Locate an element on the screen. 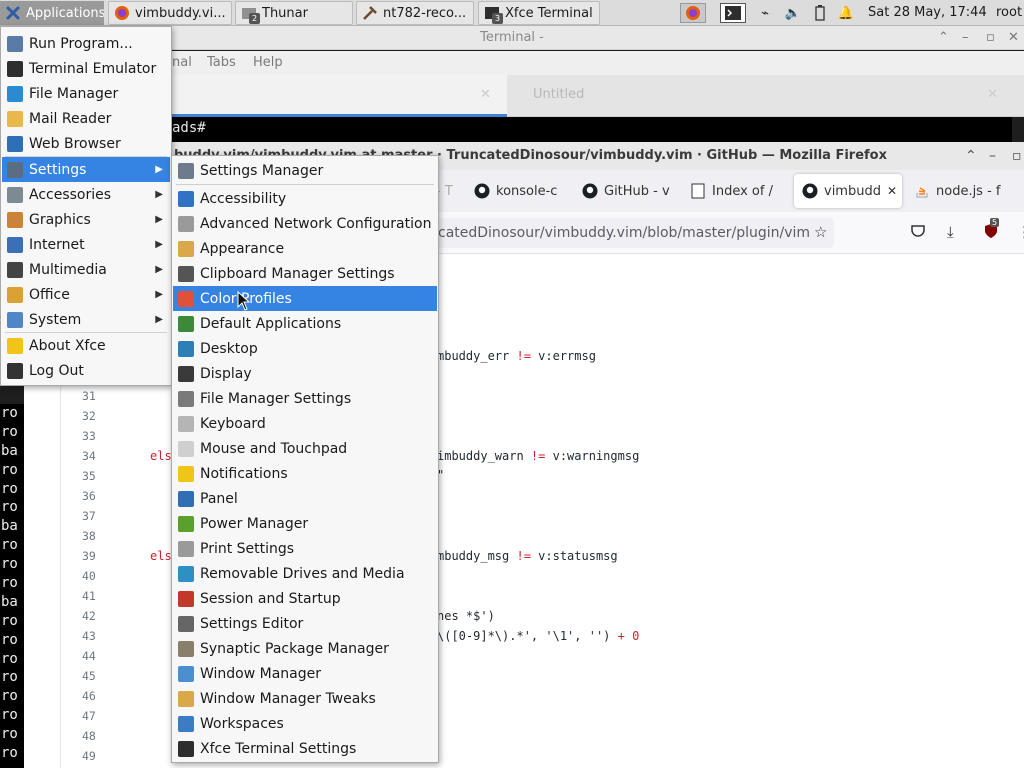  menu-item-label: Office is located at coordinates (49, 294).